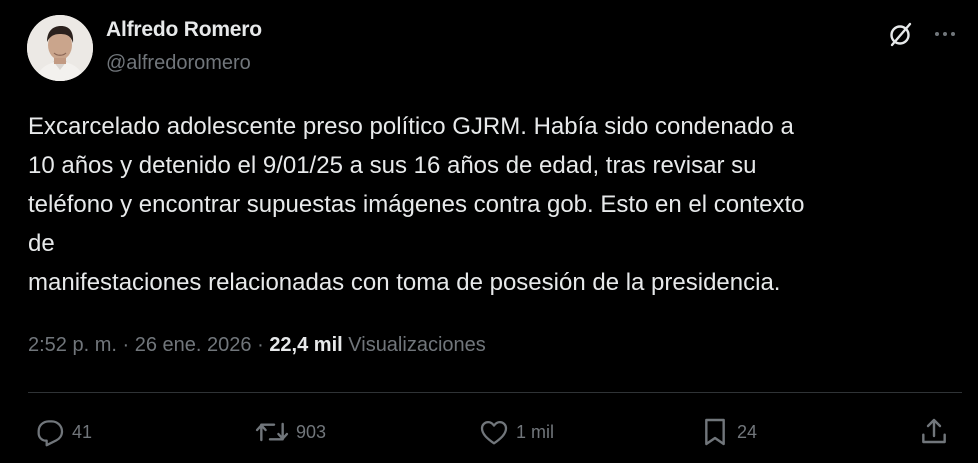 Image resolution: width=978 pixels, height=463 pixels. What do you see at coordinates (494, 433) in the screenshot?
I see `like-icon` at bounding box center [494, 433].